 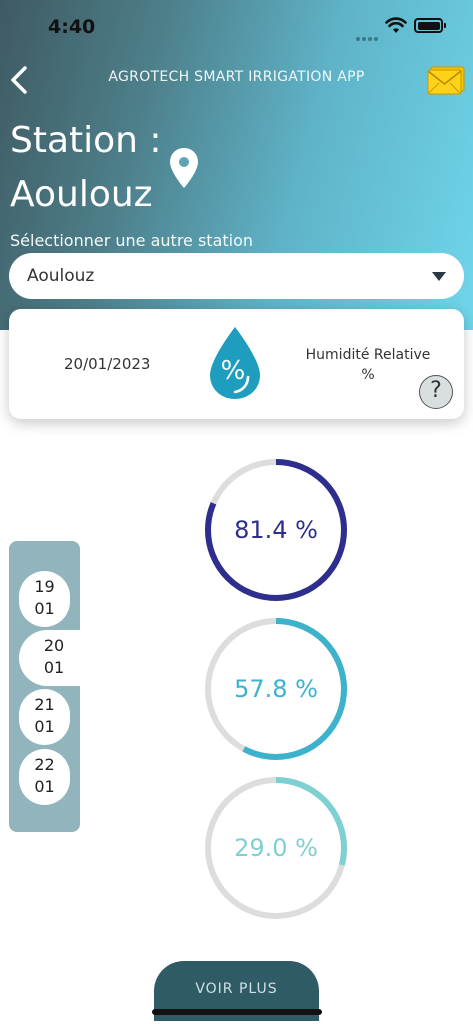 What do you see at coordinates (81, 194) in the screenshot?
I see `station-name: Aoulouz` at bounding box center [81, 194].